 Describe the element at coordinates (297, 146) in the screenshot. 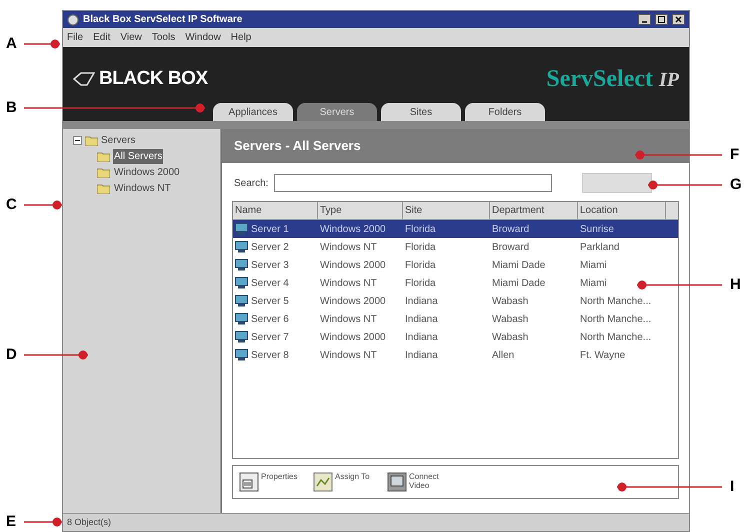

I see `panel-title: Servers - All Servers` at that location.